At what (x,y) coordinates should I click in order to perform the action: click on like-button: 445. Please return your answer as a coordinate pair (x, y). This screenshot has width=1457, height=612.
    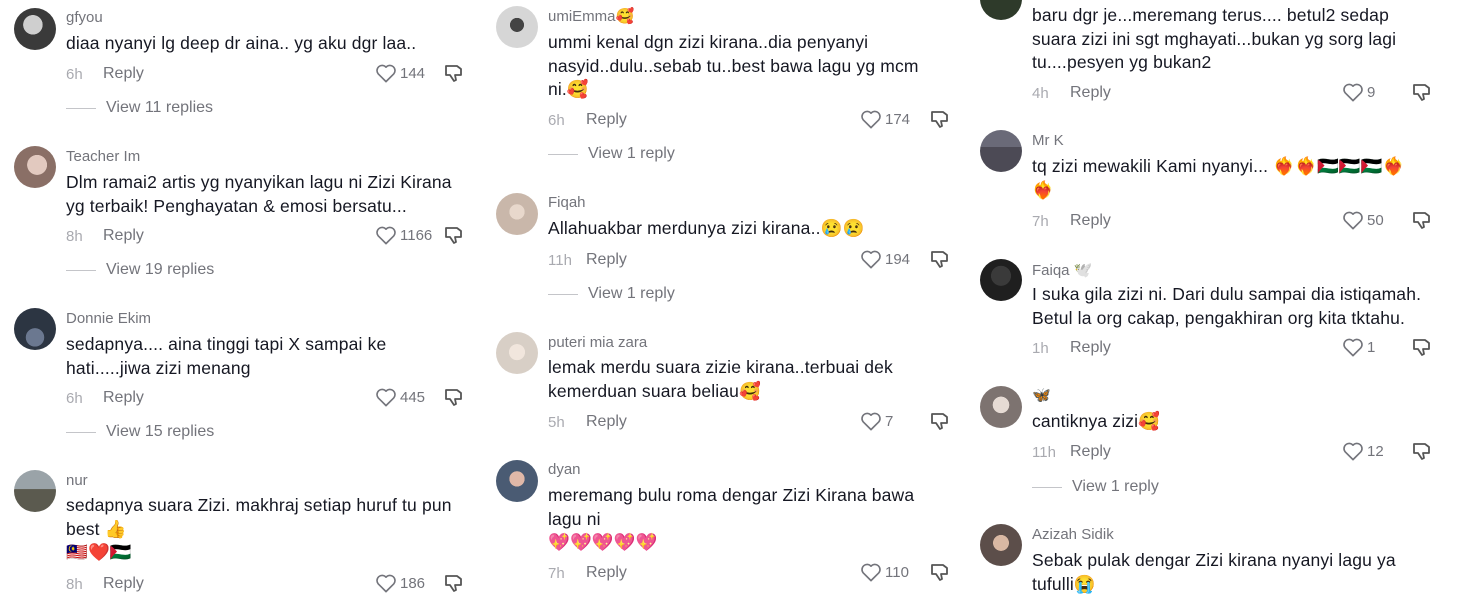
    Looking at the image, I should click on (400, 397).